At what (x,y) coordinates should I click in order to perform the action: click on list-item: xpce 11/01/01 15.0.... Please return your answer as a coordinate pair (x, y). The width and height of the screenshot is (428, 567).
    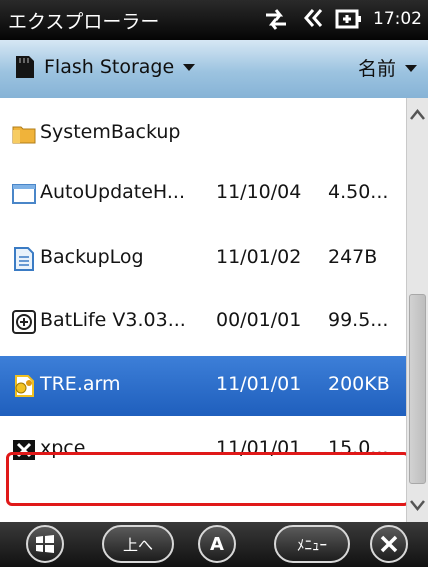
    Looking at the image, I should click on (203, 450).